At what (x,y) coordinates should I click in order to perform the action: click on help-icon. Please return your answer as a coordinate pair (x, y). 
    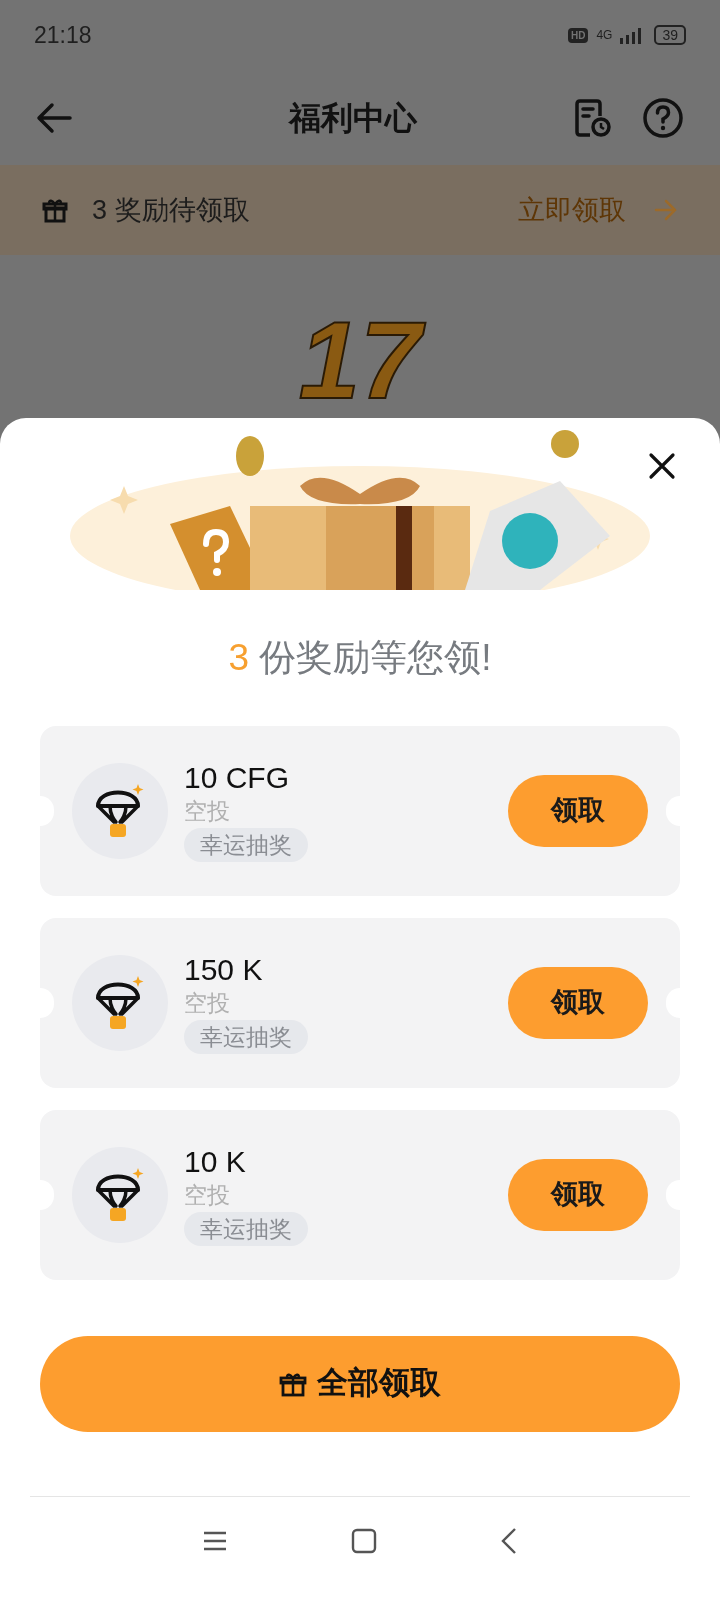
    Looking at the image, I should click on (663, 117).